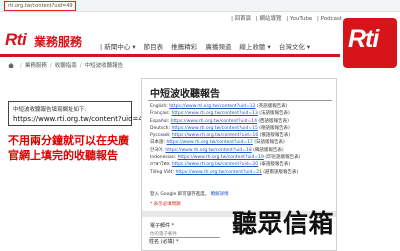 Image resolution: width=400 pixels, height=251 pixels. Describe the element at coordinates (209, 142) in the screenshot. I see `language-link: https://www.rti.org.tw/content?uid=17` at that location.